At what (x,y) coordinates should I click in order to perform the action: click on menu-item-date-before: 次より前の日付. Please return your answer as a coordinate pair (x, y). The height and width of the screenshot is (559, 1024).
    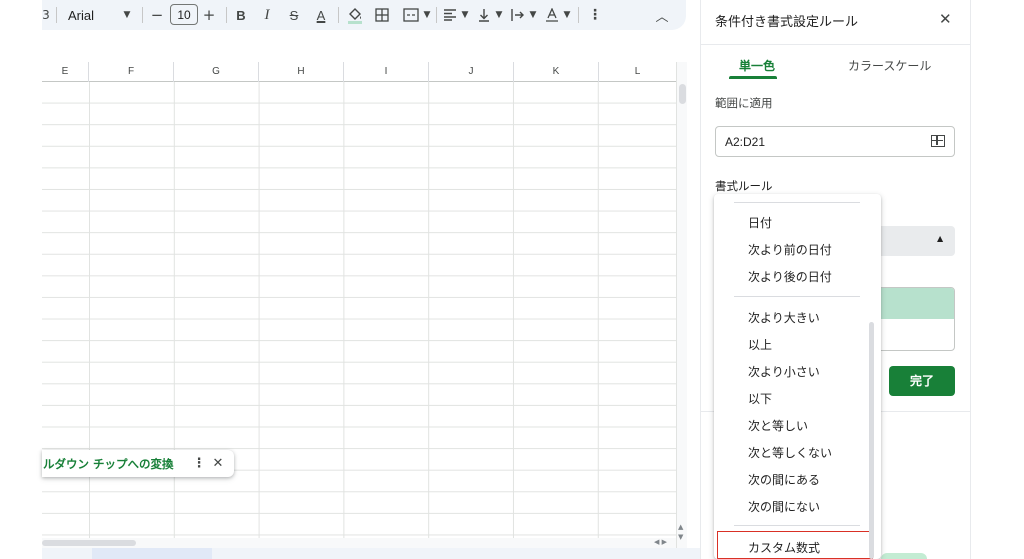
    Looking at the image, I should click on (790, 249).